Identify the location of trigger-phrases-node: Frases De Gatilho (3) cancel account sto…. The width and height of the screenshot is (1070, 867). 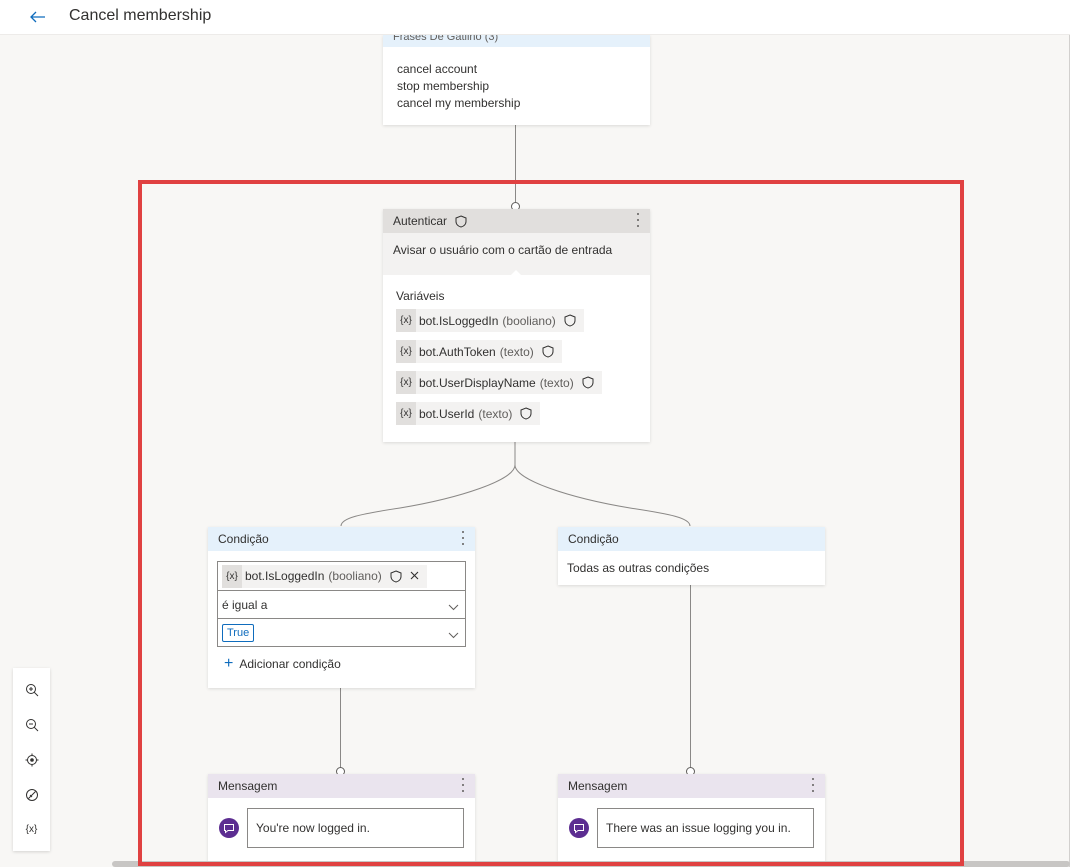
(516, 80).